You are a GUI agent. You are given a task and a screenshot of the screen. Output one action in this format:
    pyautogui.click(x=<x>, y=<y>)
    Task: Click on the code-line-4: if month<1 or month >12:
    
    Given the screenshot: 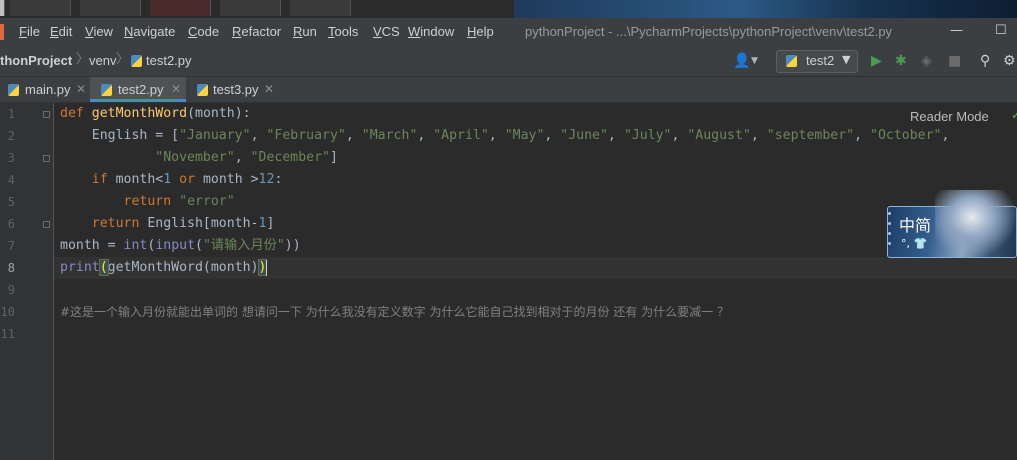 What is the action you would take?
    pyautogui.click(x=171, y=180)
    